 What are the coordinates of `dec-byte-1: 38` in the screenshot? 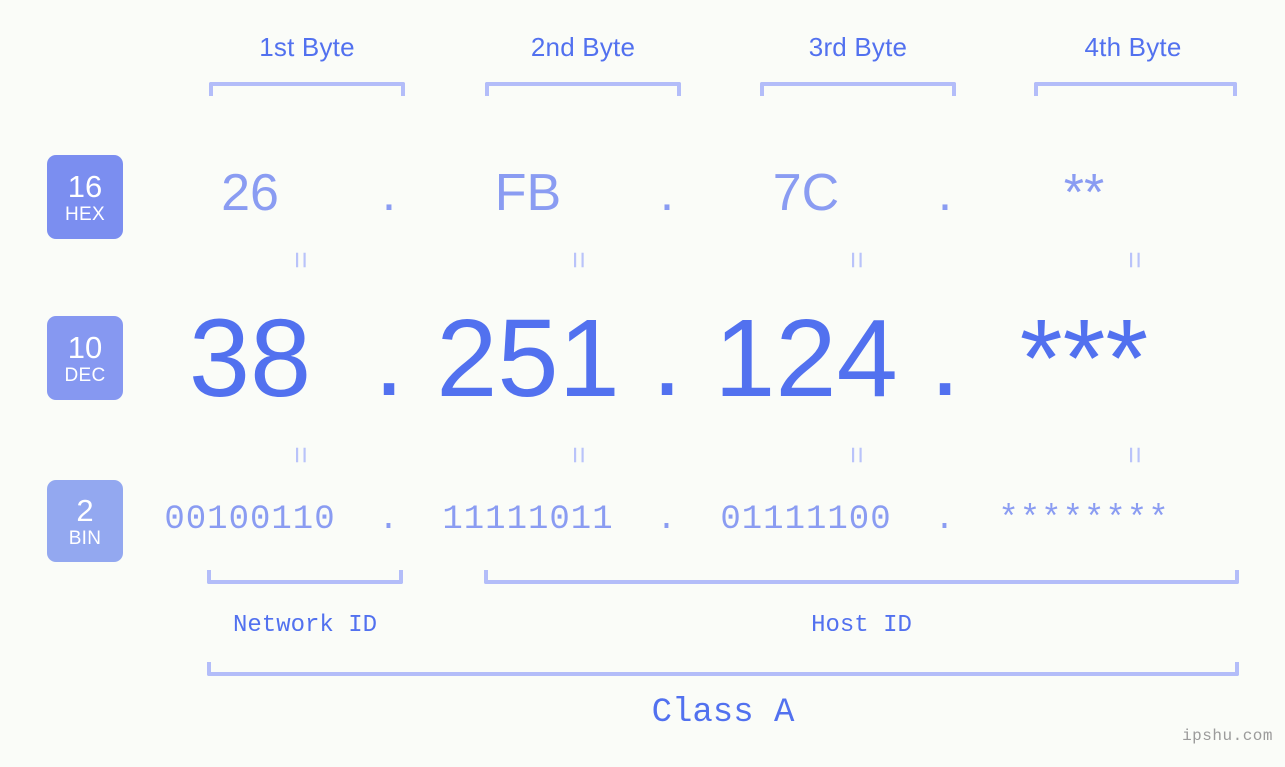 It's located at (250, 358).